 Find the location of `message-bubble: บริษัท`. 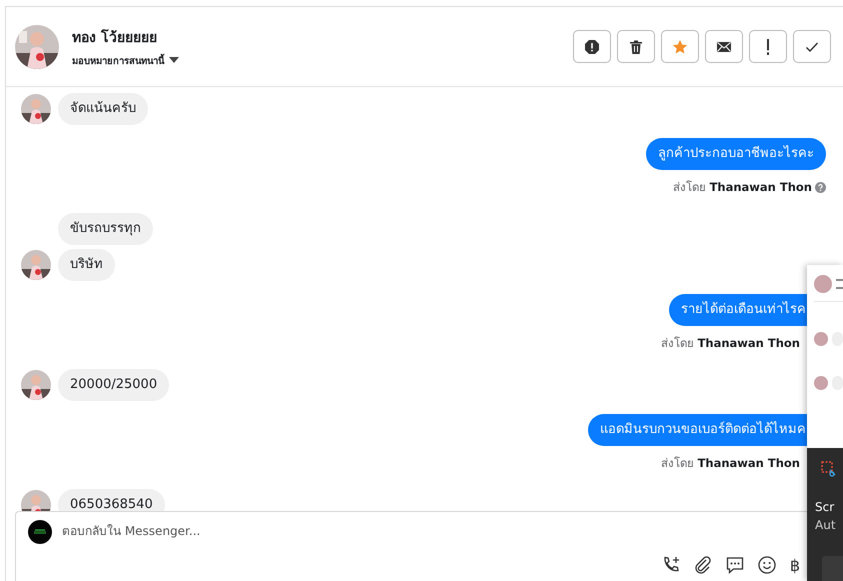

message-bubble: บริษัท is located at coordinates (86, 265).